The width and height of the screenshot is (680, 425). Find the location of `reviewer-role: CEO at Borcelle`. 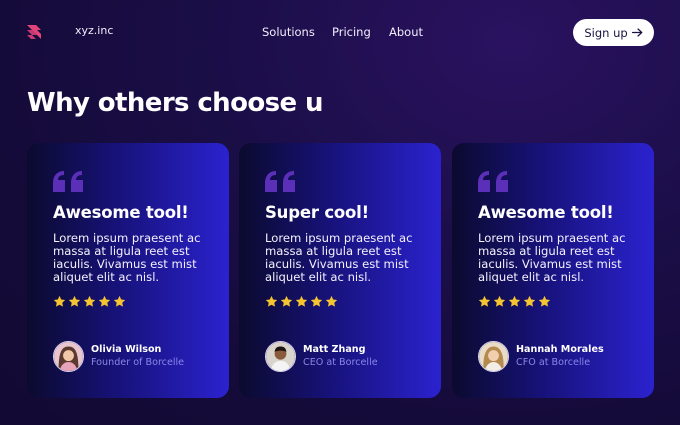

reviewer-role: CEO at Borcelle is located at coordinates (340, 362).